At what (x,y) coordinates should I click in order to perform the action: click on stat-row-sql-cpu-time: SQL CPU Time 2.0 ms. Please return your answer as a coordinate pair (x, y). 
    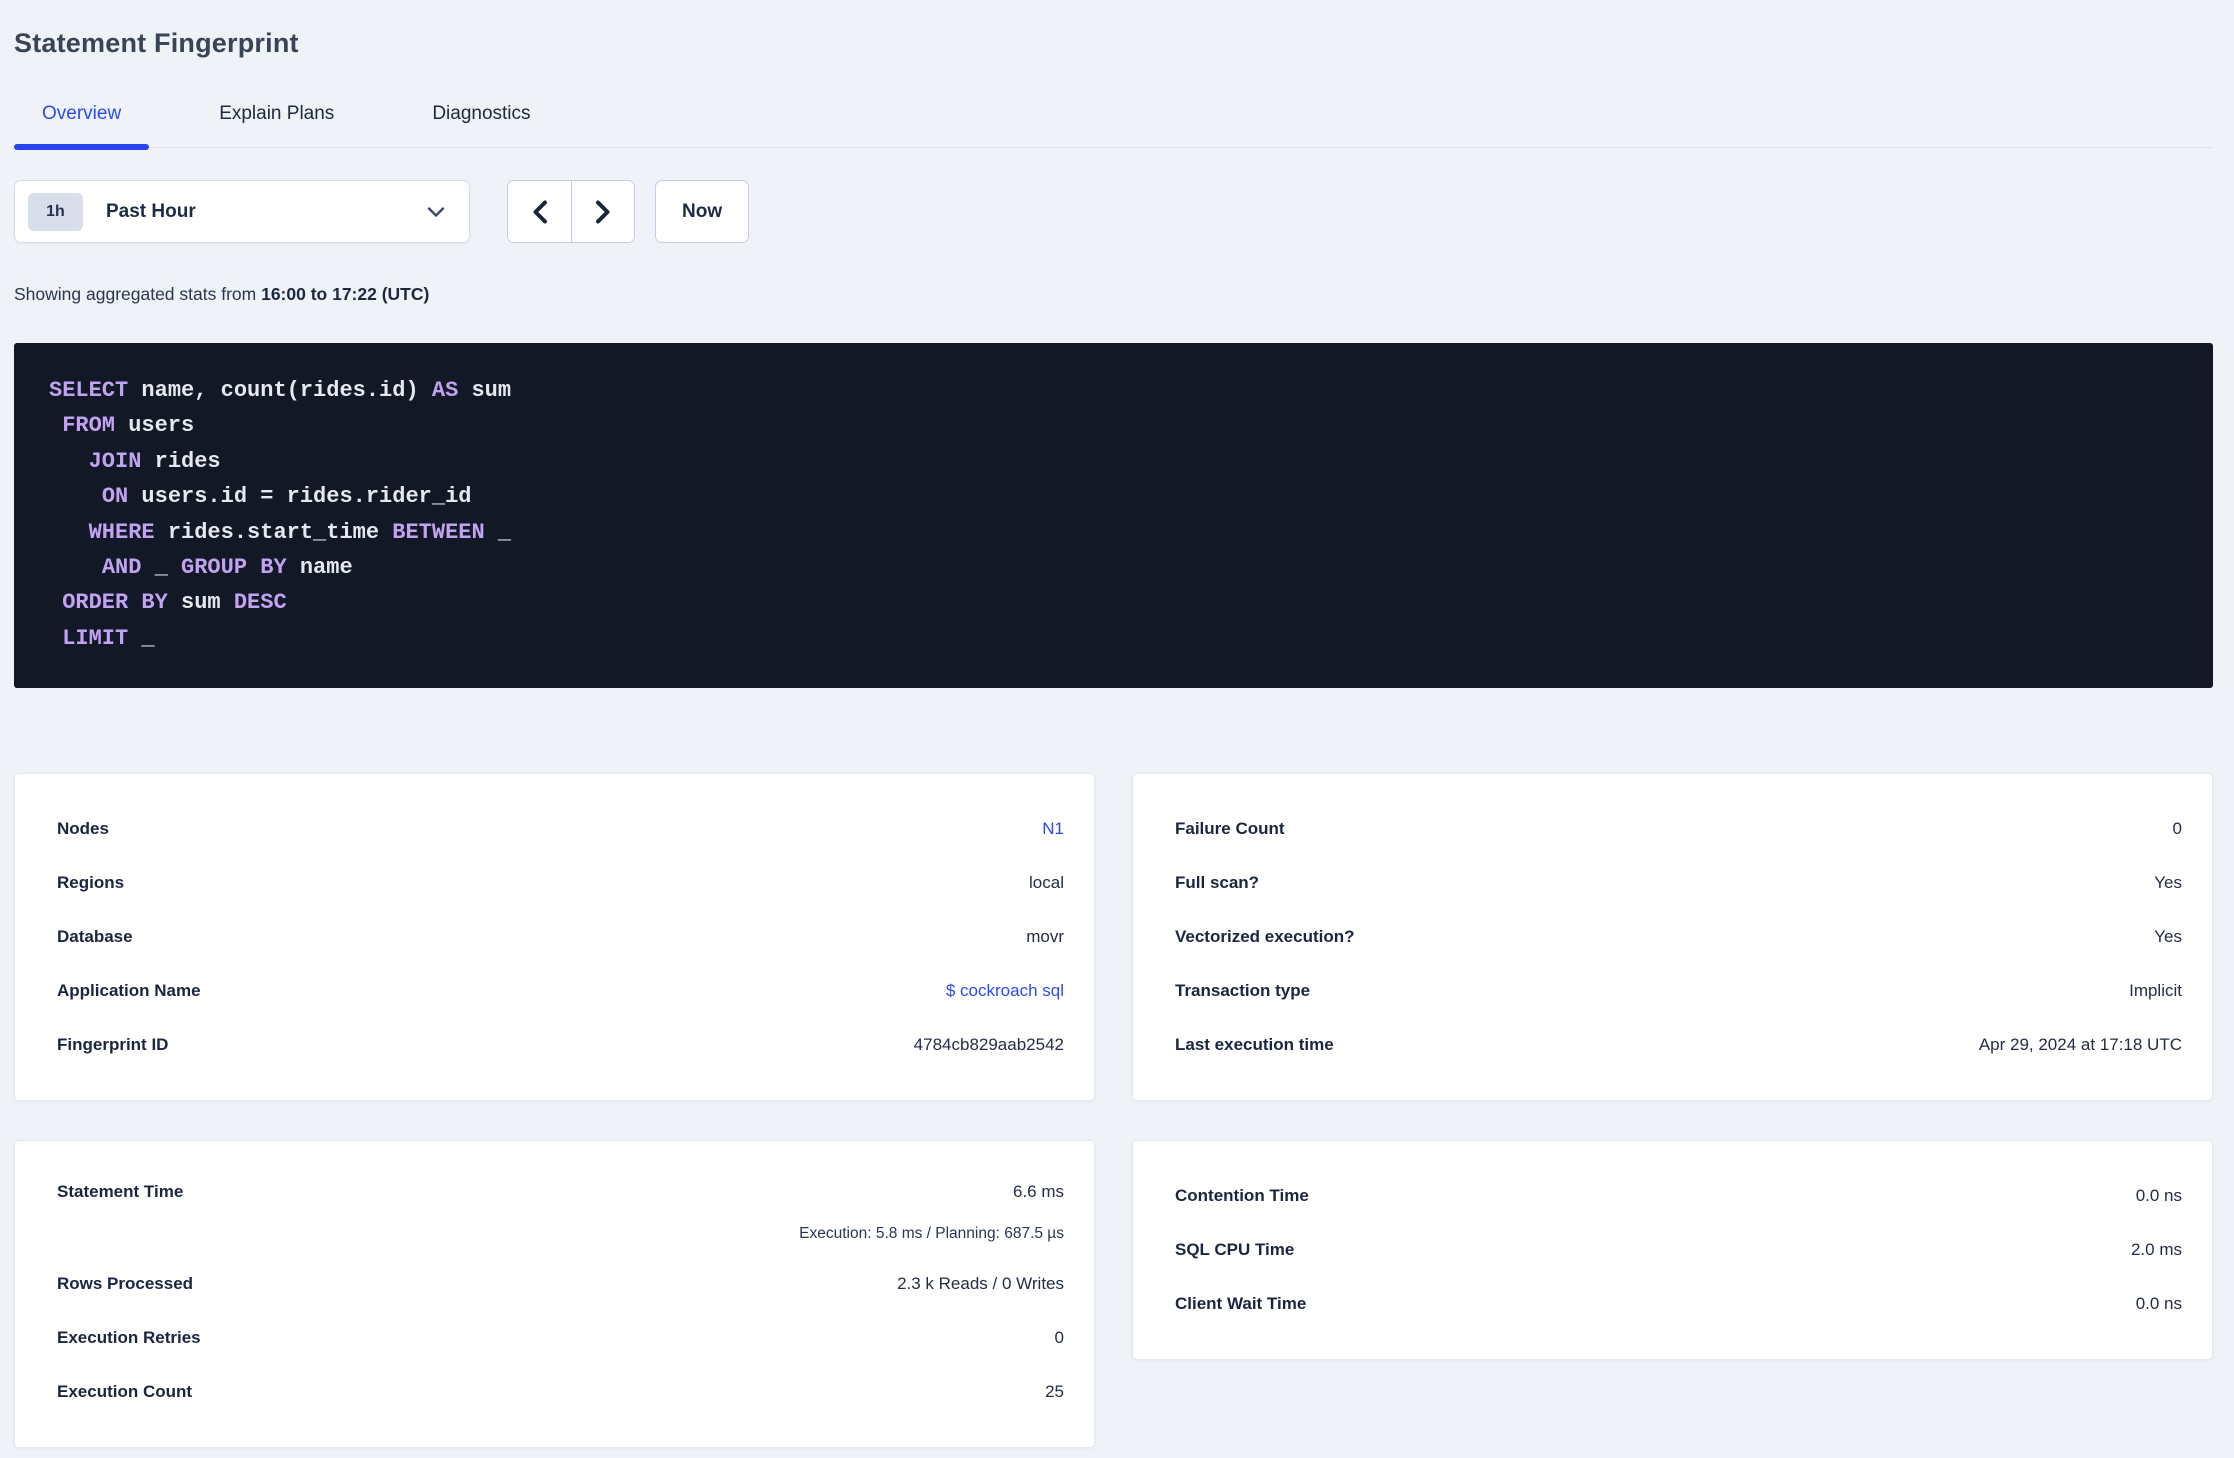
    Looking at the image, I should click on (1678, 1250).